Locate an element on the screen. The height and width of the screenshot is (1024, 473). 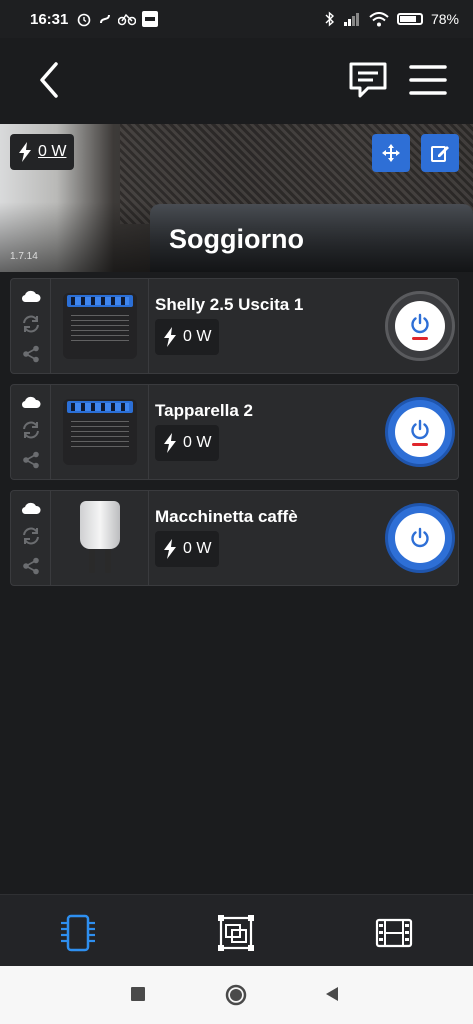
room-title: Soggiorno is located at coordinates (236, 239).